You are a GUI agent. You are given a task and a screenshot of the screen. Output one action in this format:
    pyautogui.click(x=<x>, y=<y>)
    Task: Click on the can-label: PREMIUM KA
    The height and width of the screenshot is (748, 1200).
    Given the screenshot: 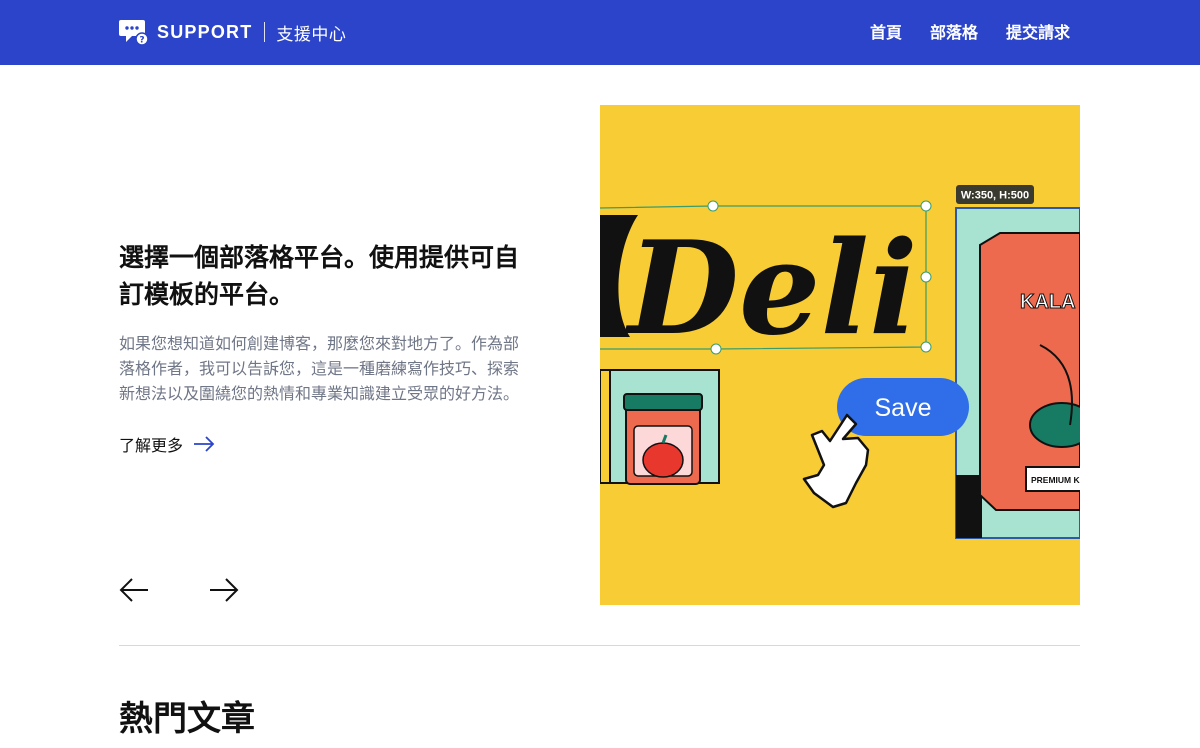 What is the action you would take?
    pyautogui.click(x=1055, y=480)
    